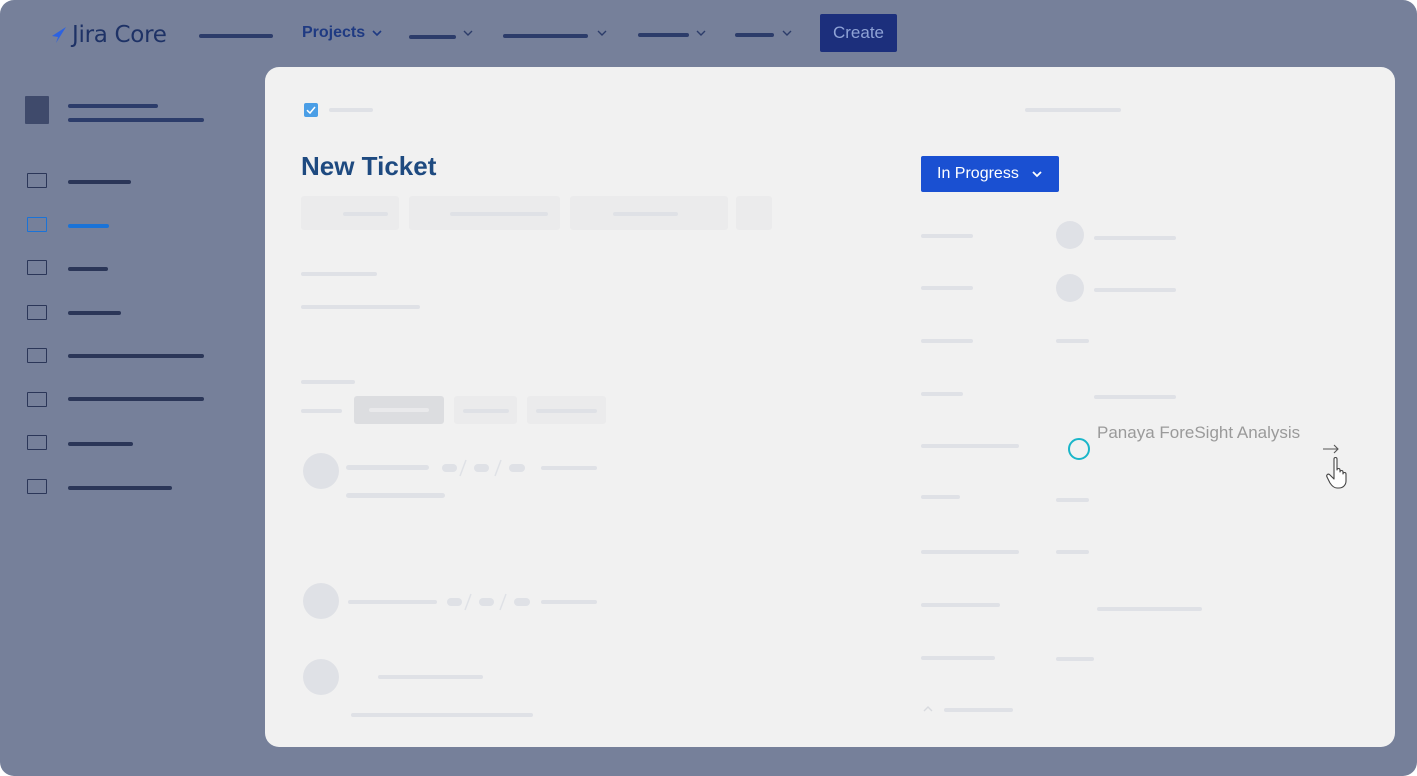  I want to click on status-dropdown-button: In Progress, so click(990, 174).